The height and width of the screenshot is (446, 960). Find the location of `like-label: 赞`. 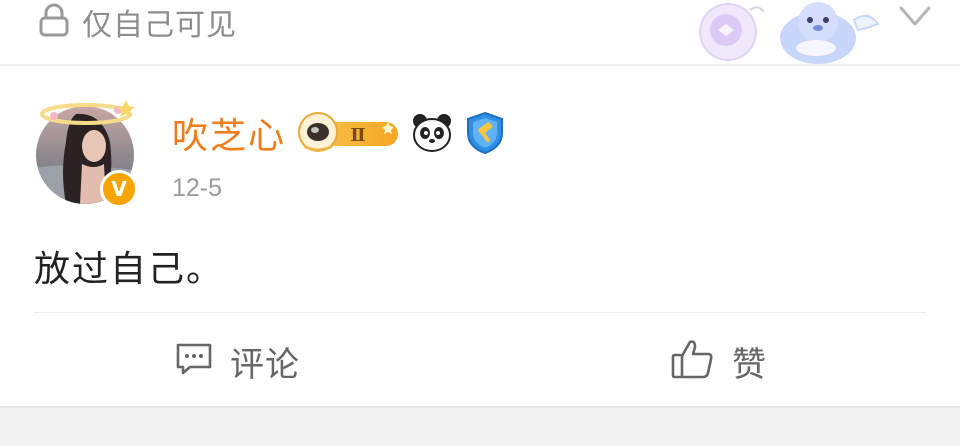

like-label: 赞 is located at coordinates (749, 364).